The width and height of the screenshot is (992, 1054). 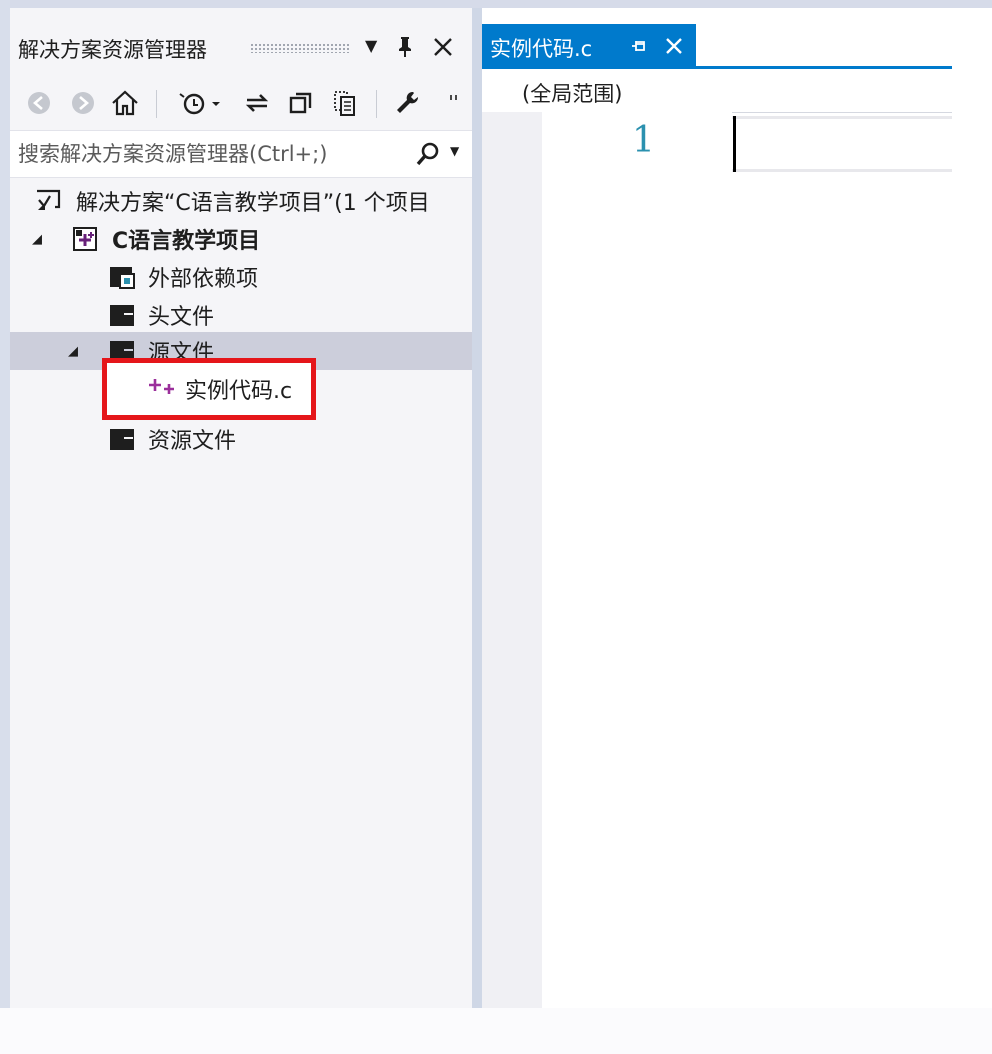 What do you see at coordinates (192, 441) in the screenshot?
I see `tree-item-label: 资源文件` at bounding box center [192, 441].